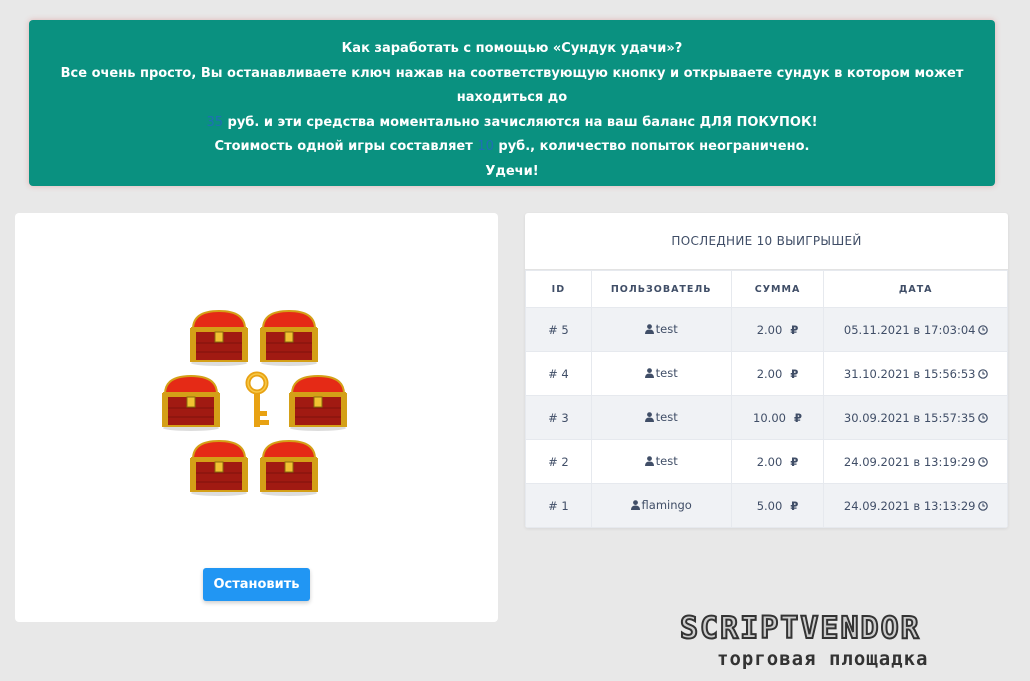 Image resolution: width=1030 pixels, height=681 pixels. I want to click on column-header-id: ID, so click(558, 289).